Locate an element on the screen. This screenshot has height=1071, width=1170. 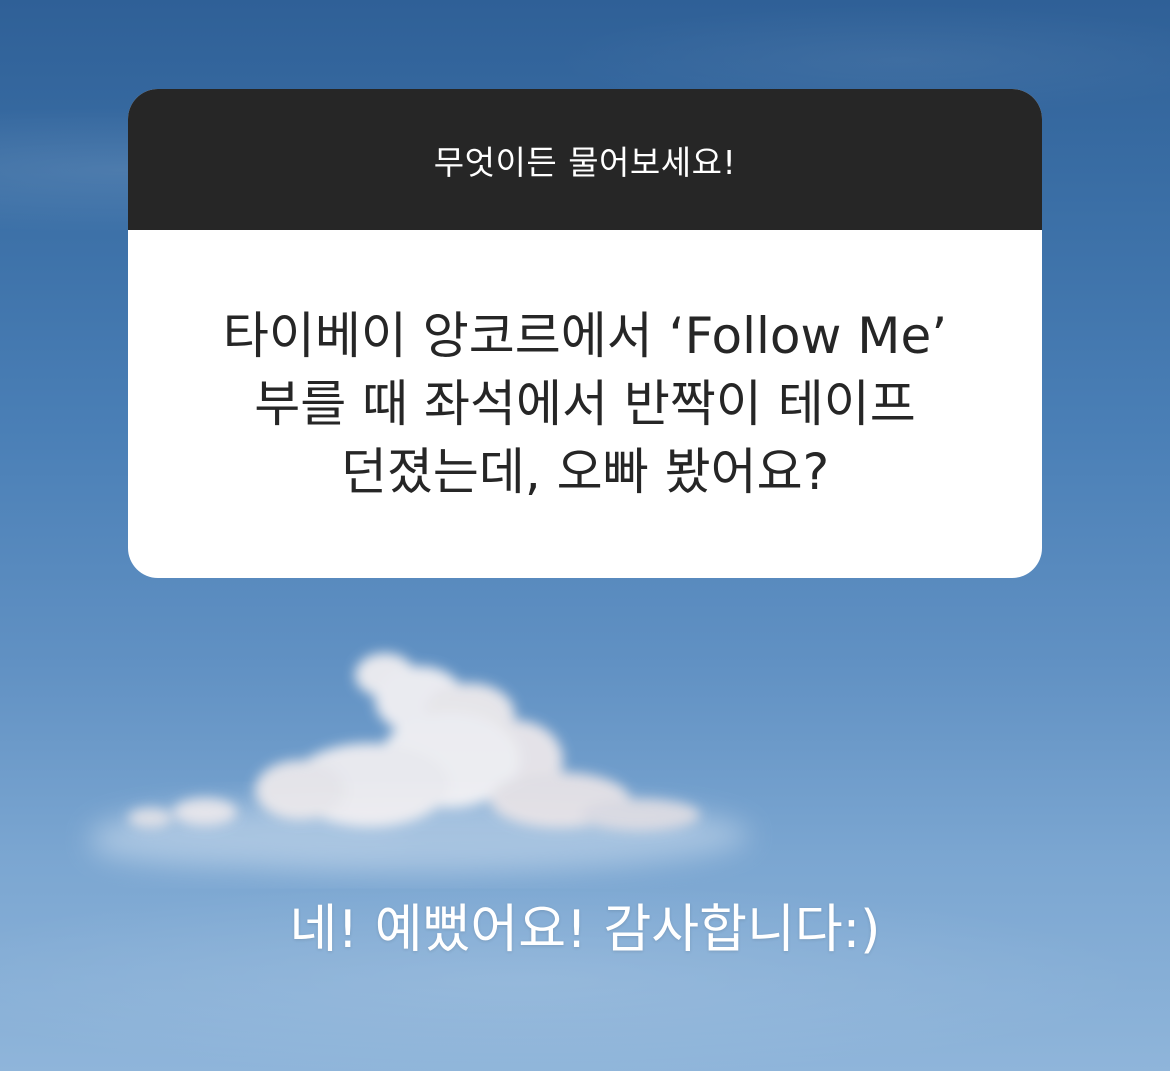
question-prompt: 무엇이든 물어보세요! is located at coordinates (585, 162).